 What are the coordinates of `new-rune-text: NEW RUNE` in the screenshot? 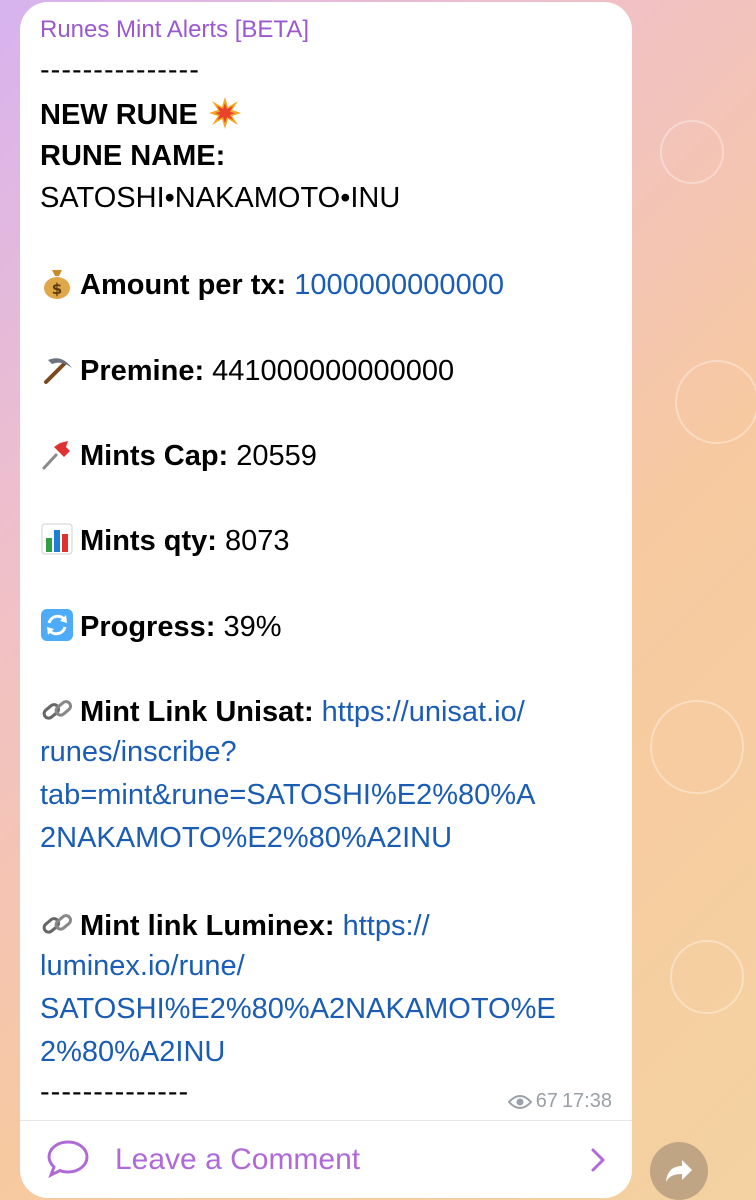 It's located at (119, 115).